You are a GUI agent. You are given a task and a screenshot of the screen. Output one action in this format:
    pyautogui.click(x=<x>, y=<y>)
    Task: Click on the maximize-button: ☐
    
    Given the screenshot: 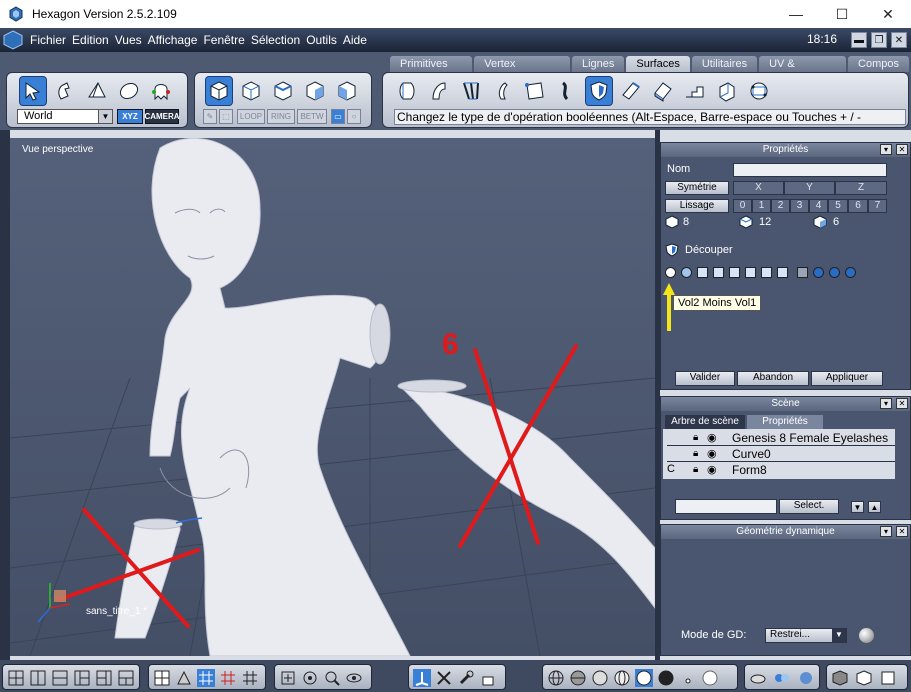 What is the action you would take?
    pyautogui.click(x=842, y=14)
    